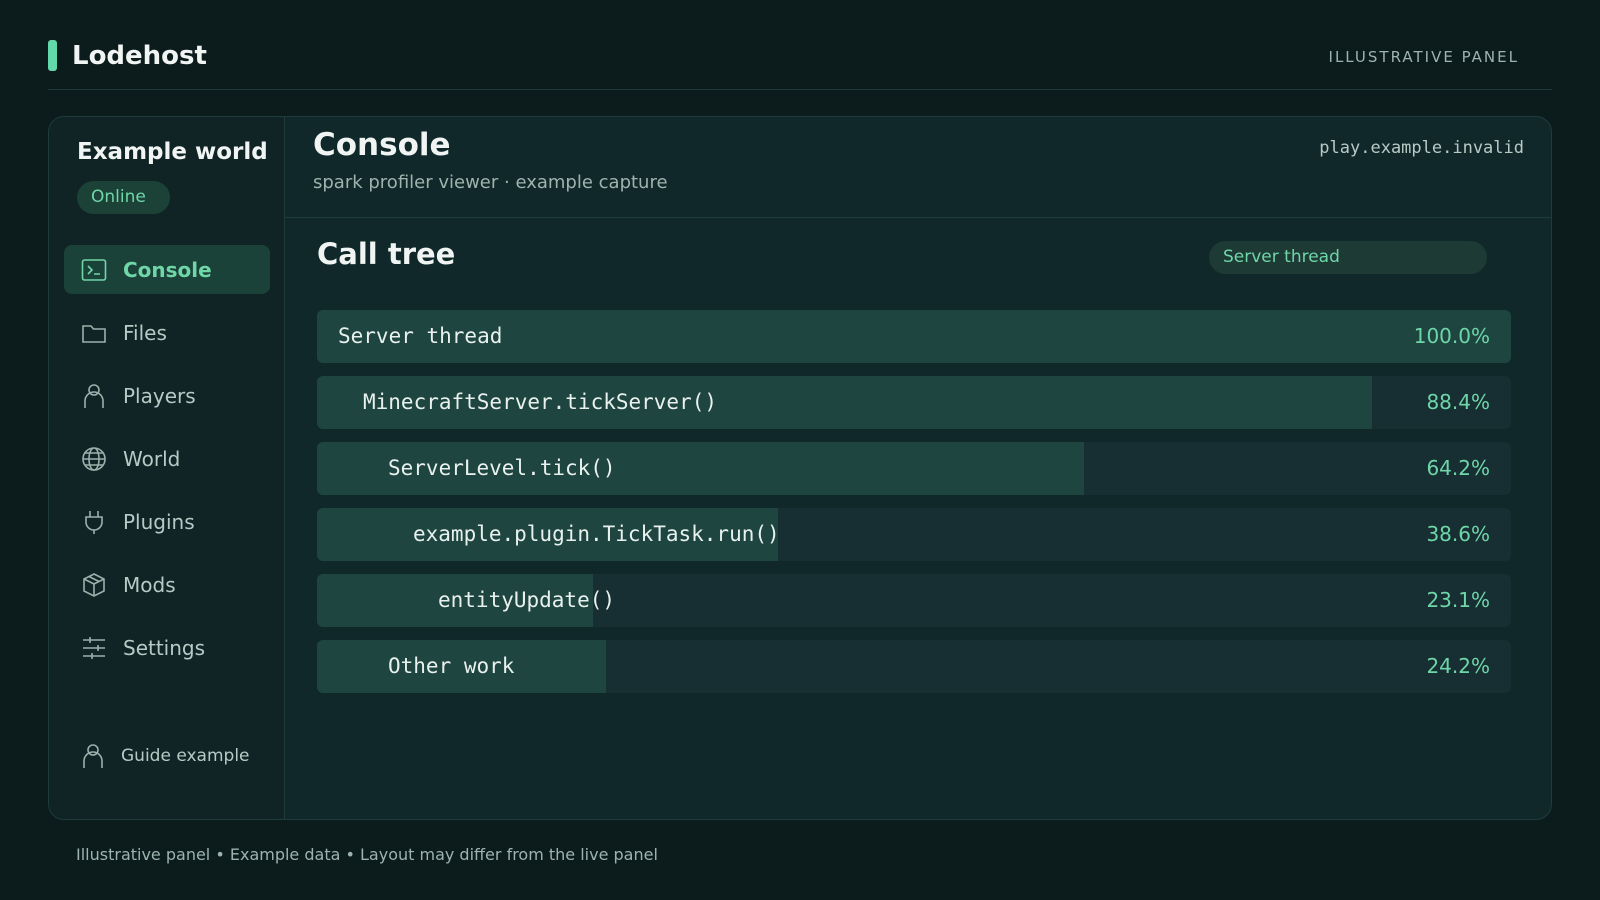 Image resolution: width=1600 pixels, height=900 pixels. Describe the element at coordinates (94, 522) in the screenshot. I see `plug-icon` at that location.